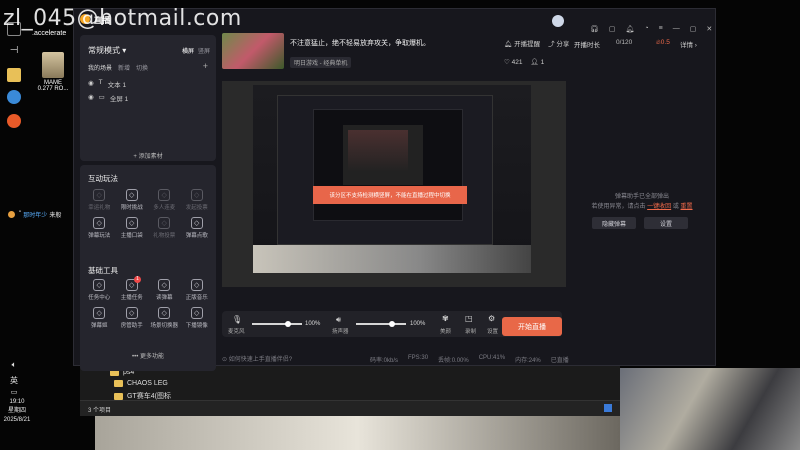  What do you see at coordinates (99, 200) in the screenshot?
I see `tool-tile: ◇ 幸运礼物` at bounding box center [99, 200].